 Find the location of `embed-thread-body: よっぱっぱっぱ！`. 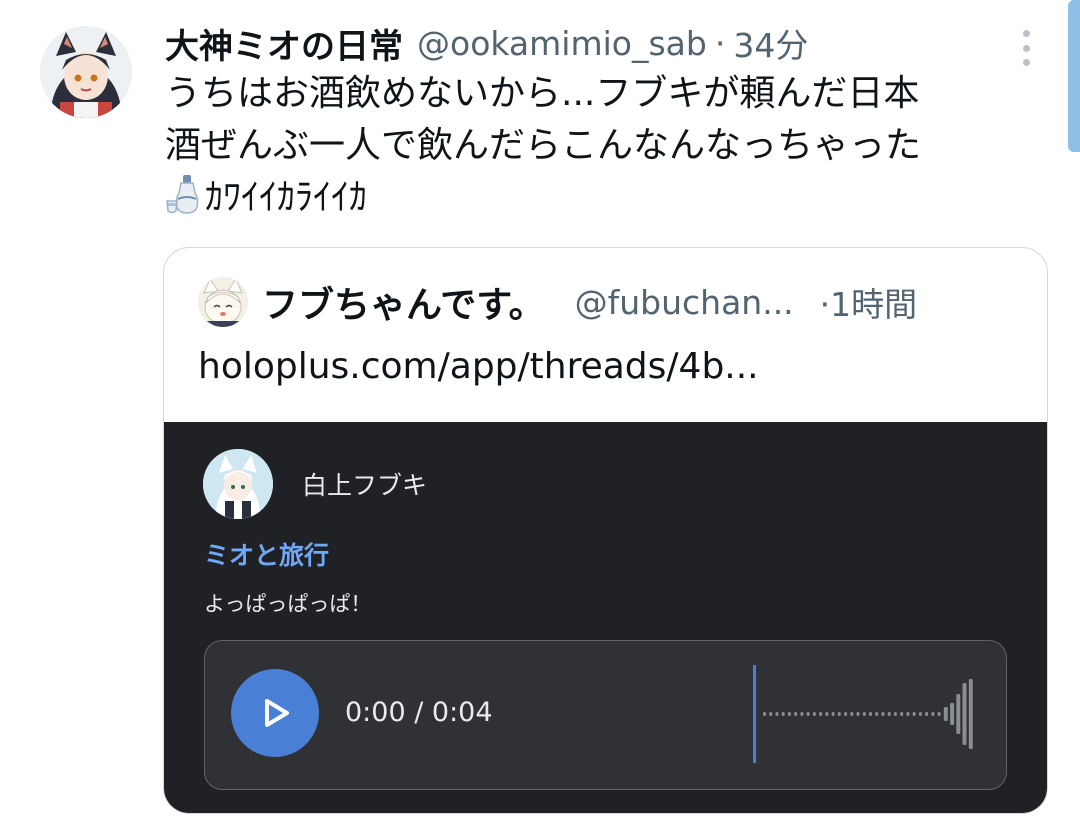

embed-thread-body: よっぱっぱっぱ！ is located at coordinates (288, 604).